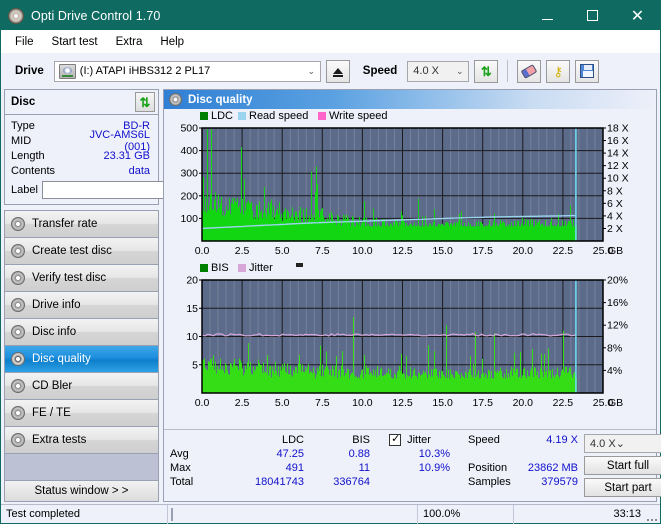 The height and width of the screenshot is (524, 661). I want to click on sidebar-item-disc-info: Disc info, so click(81, 332).